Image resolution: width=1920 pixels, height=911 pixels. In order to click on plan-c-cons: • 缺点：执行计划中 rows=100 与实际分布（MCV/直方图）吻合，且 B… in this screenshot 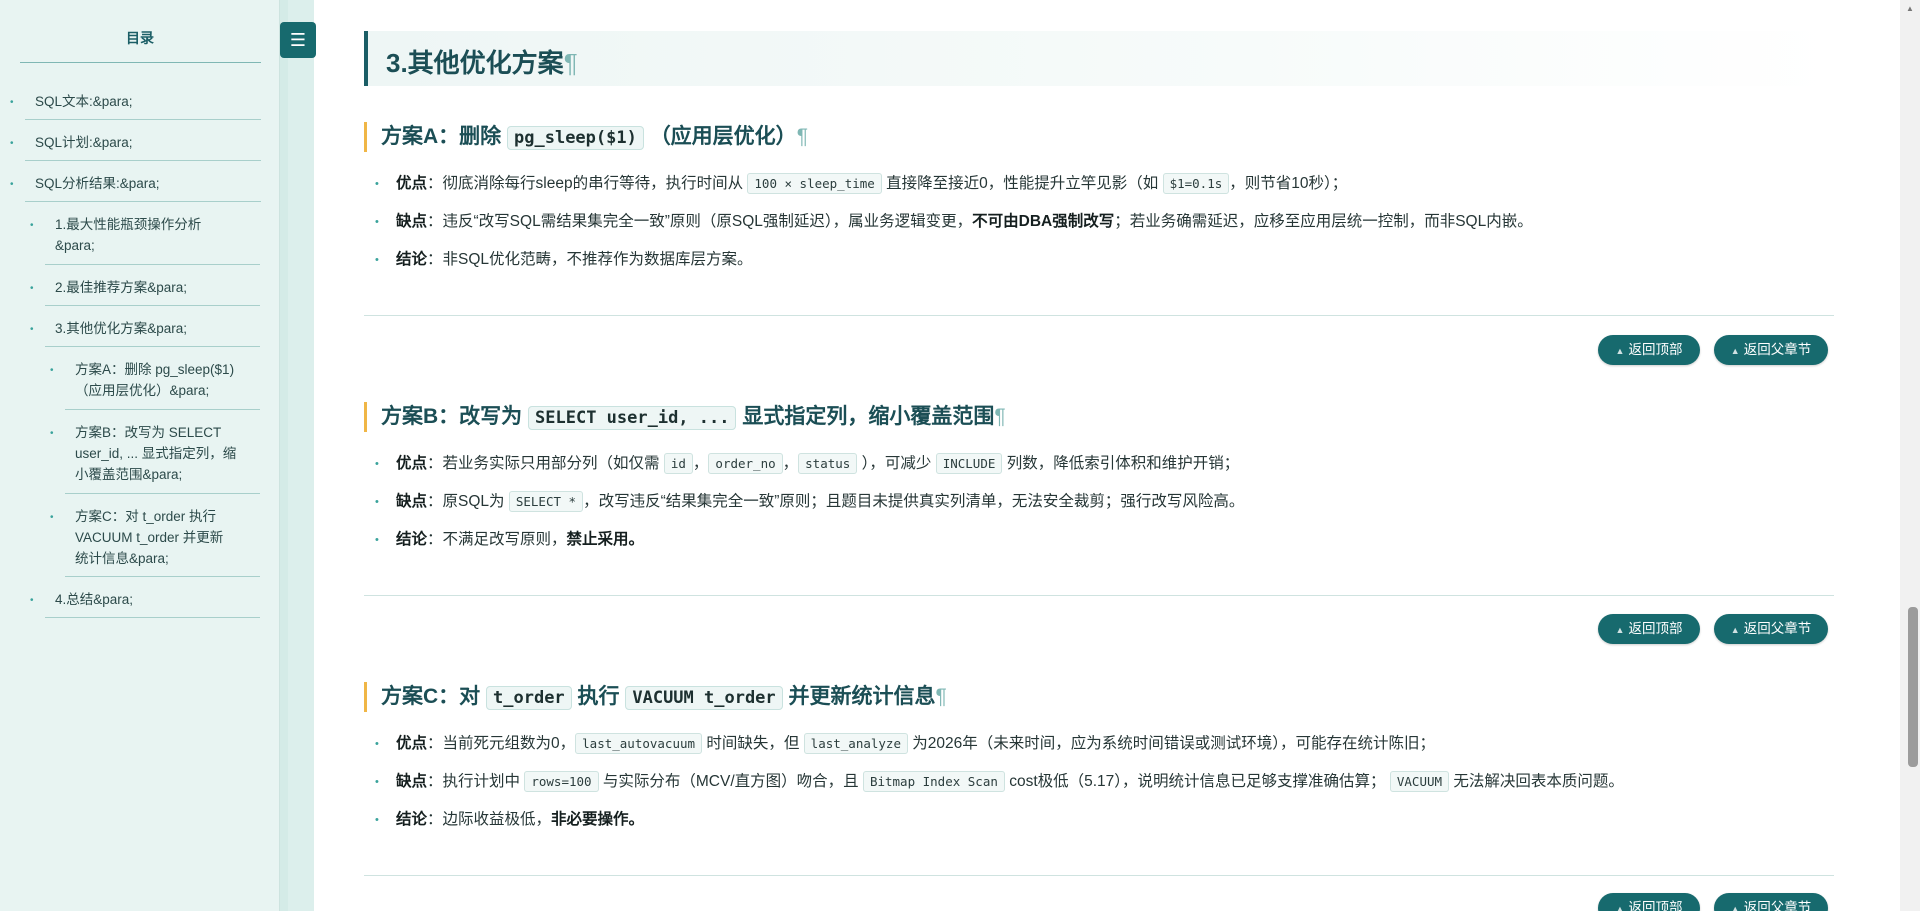, I will do `click(999, 782)`.